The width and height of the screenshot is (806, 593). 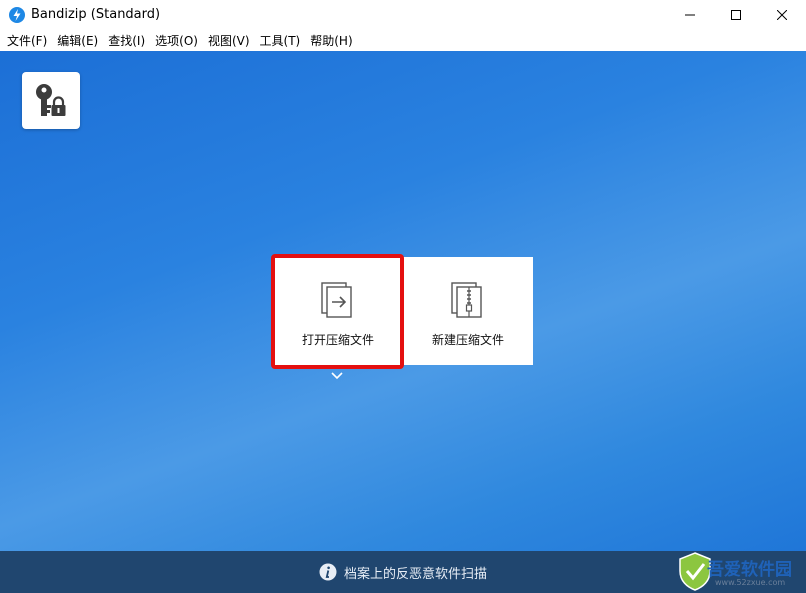 What do you see at coordinates (77, 41) in the screenshot?
I see `menu-edit: 编辑(E)` at bounding box center [77, 41].